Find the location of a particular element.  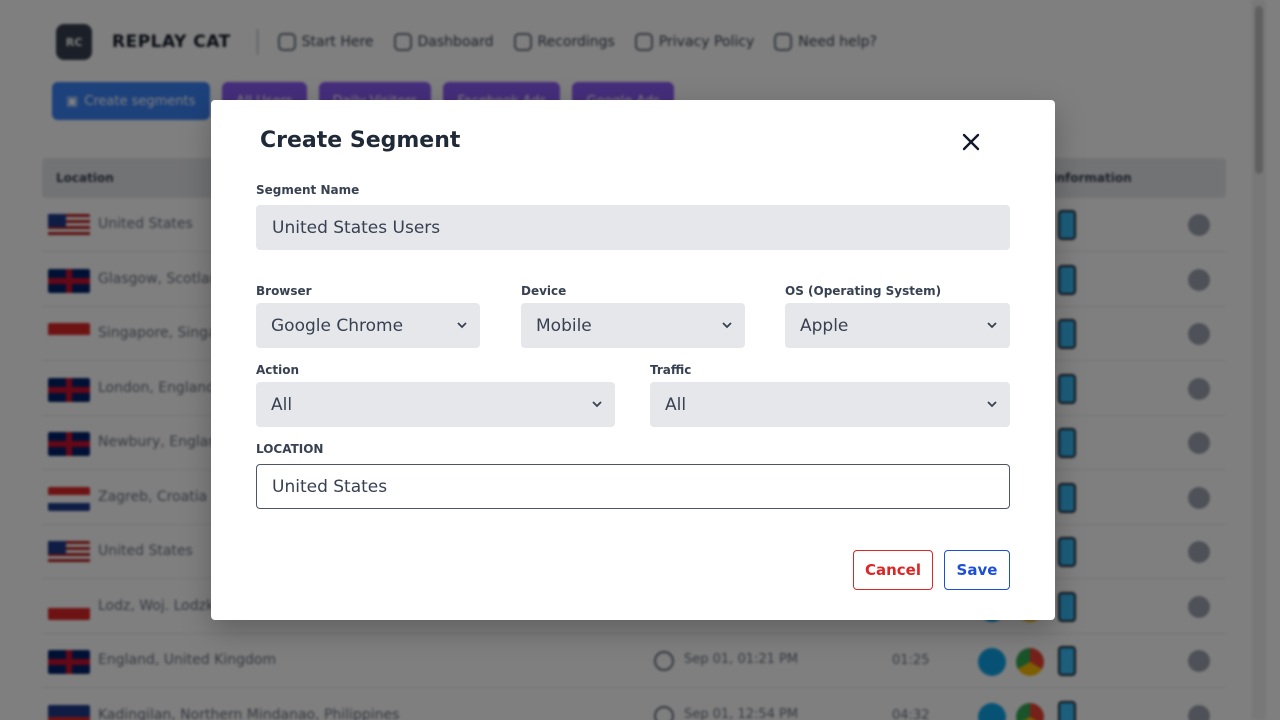

browser-label: Browser is located at coordinates (284, 291).